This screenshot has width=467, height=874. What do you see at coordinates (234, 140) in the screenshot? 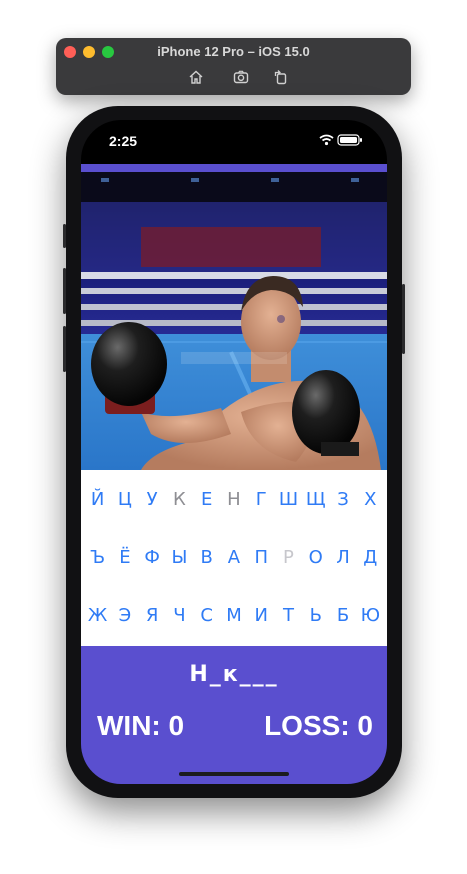
I see `status-bar: 2:25` at bounding box center [234, 140].